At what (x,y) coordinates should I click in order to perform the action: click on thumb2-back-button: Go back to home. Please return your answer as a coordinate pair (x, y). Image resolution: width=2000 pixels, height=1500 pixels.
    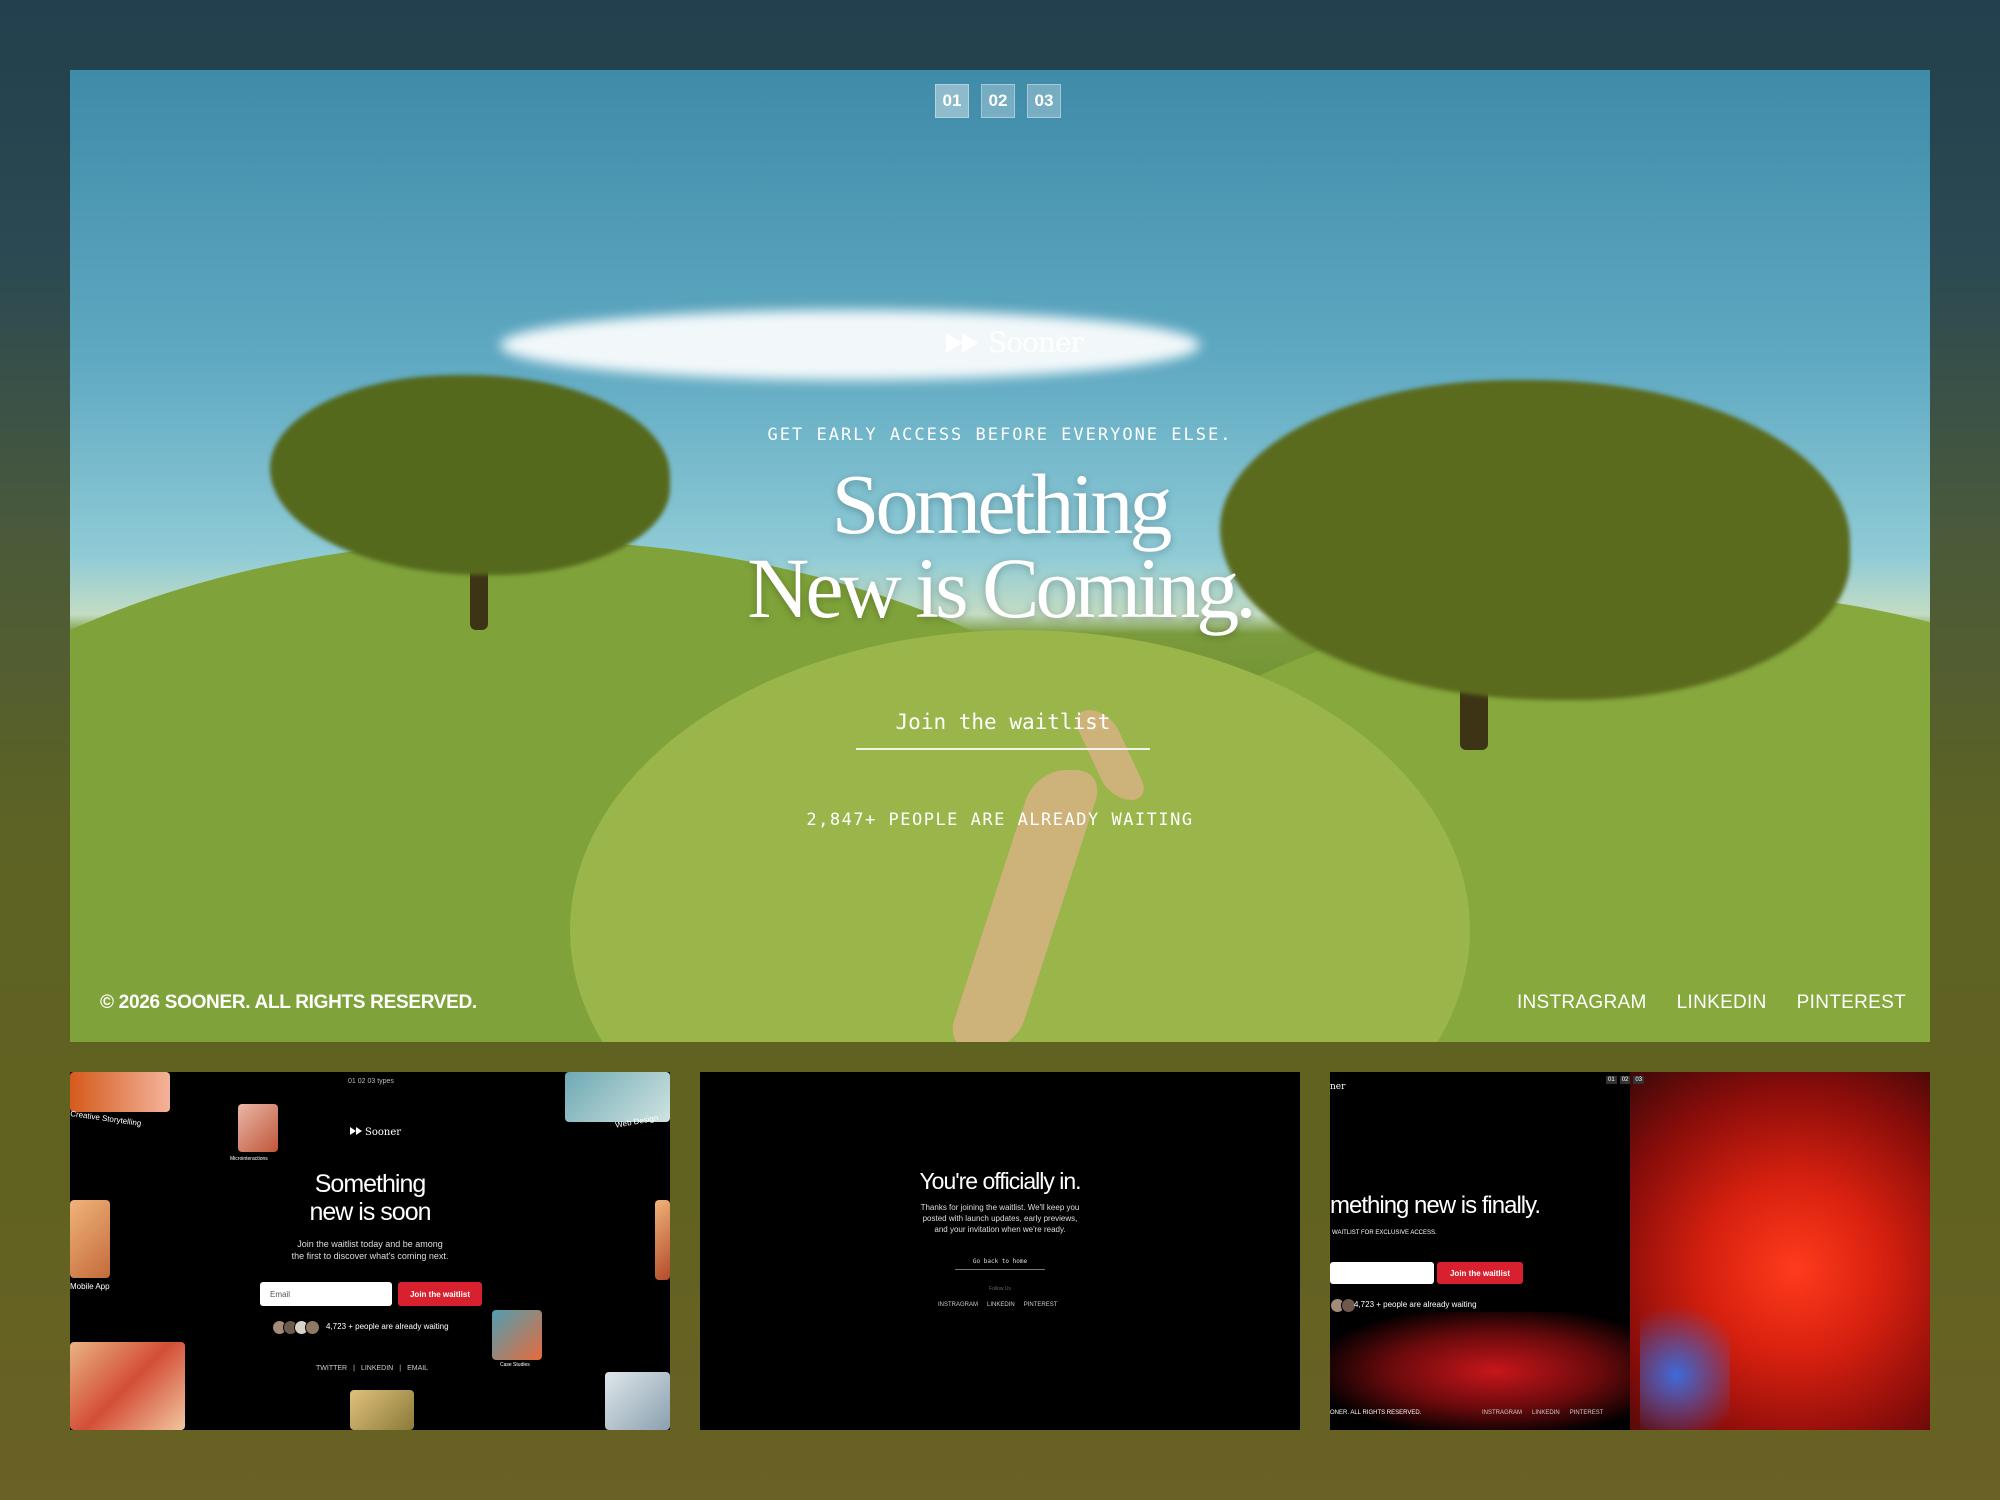
    Looking at the image, I should click on (1000, 1264).